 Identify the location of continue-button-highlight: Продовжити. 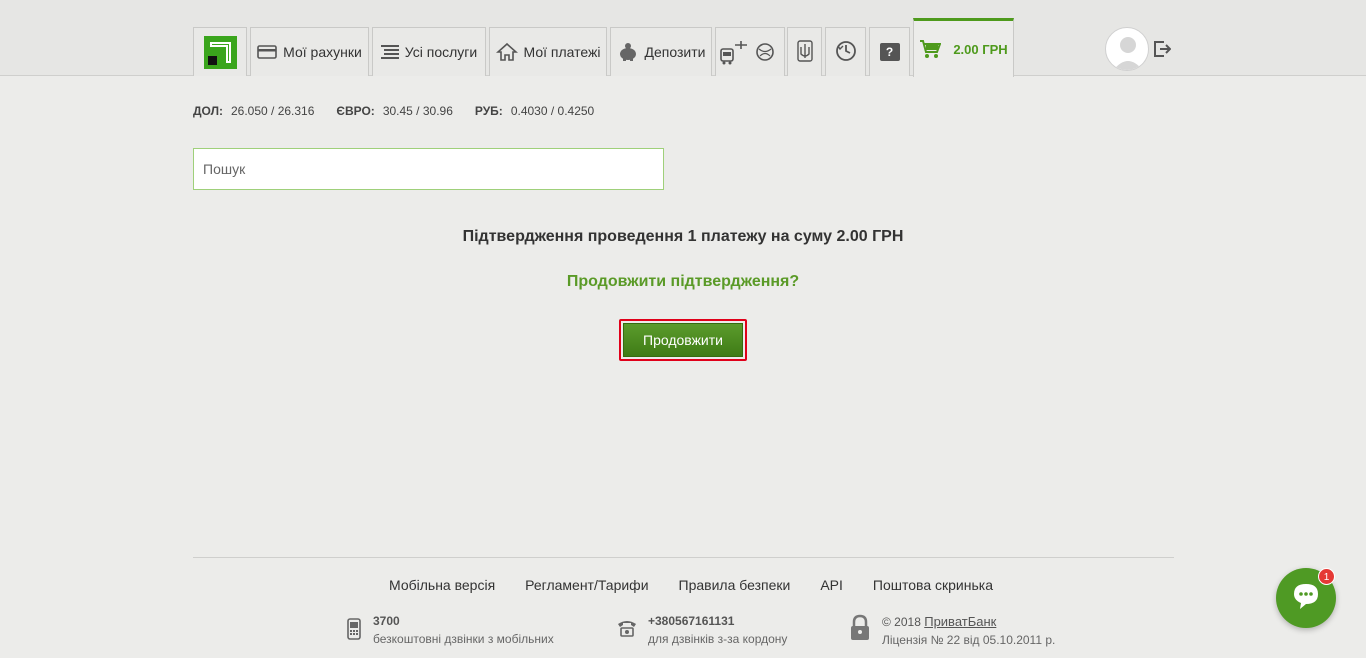
(683, 340).